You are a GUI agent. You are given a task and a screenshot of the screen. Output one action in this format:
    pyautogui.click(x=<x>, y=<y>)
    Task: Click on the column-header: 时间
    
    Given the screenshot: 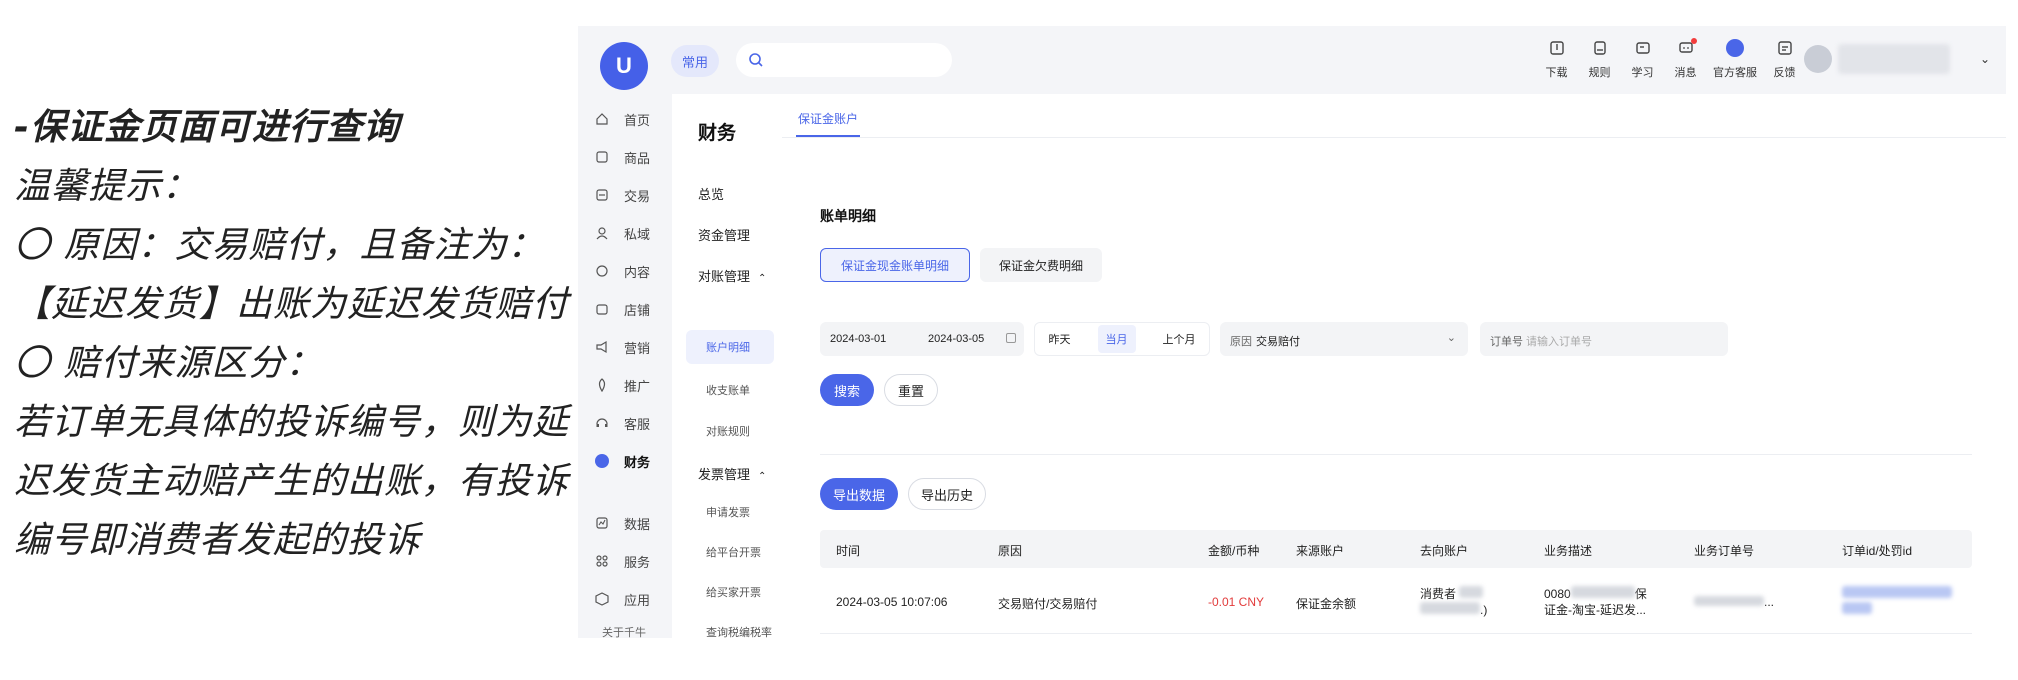 What is the action you would take?
    pyautogui.click(x=848, y=551)
    